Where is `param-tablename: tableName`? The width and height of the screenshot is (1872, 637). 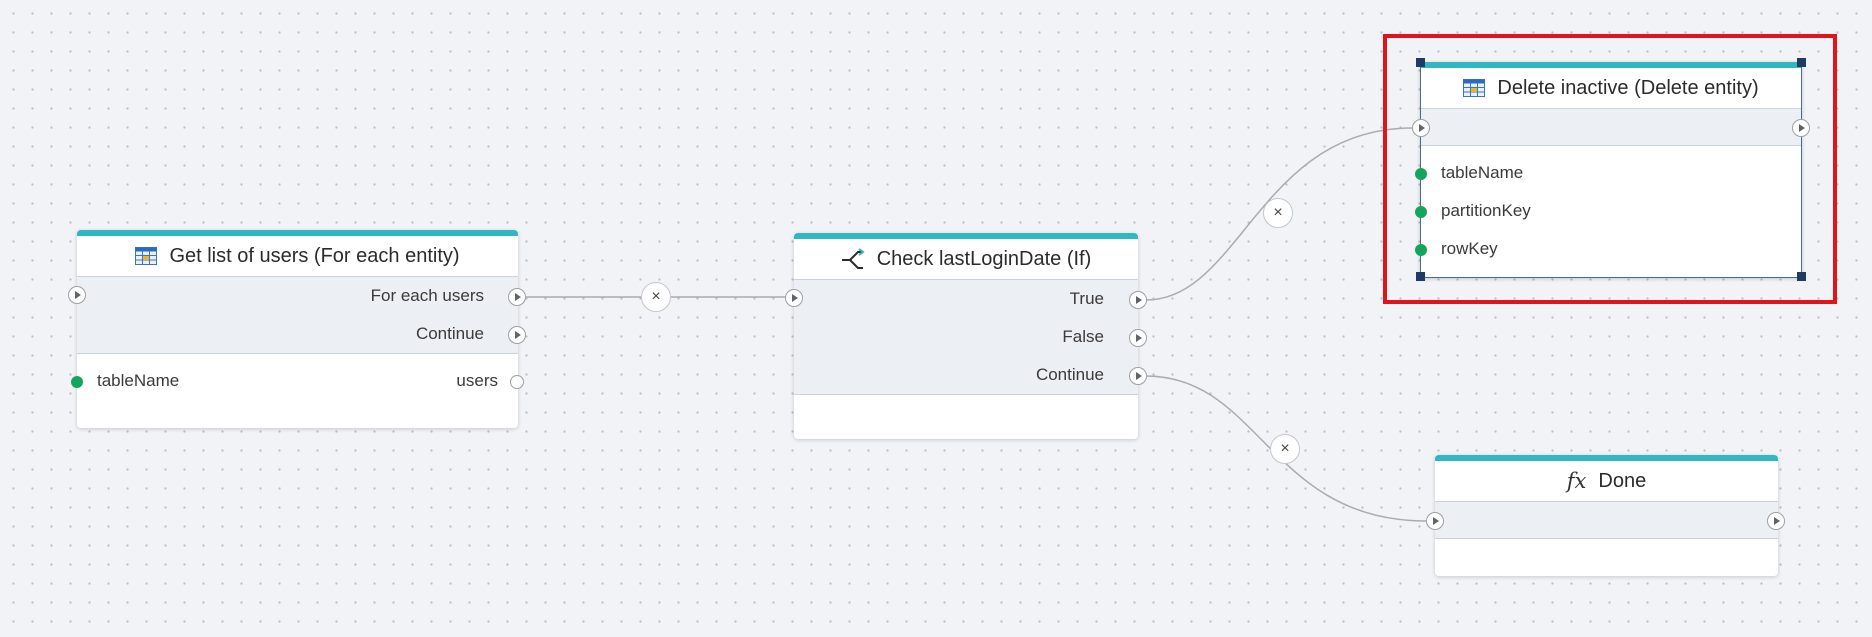 param-tablename: tableName is located at coordinates (138, 380).